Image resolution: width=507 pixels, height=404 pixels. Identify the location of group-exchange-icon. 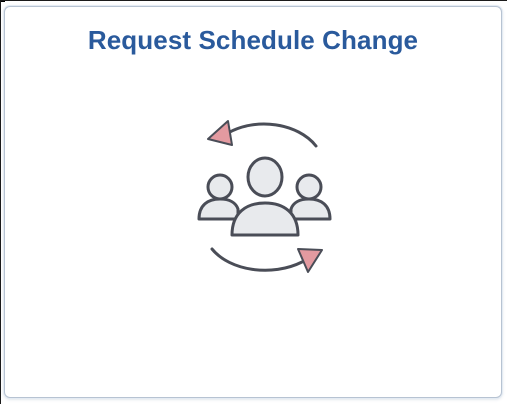
(264, 196).